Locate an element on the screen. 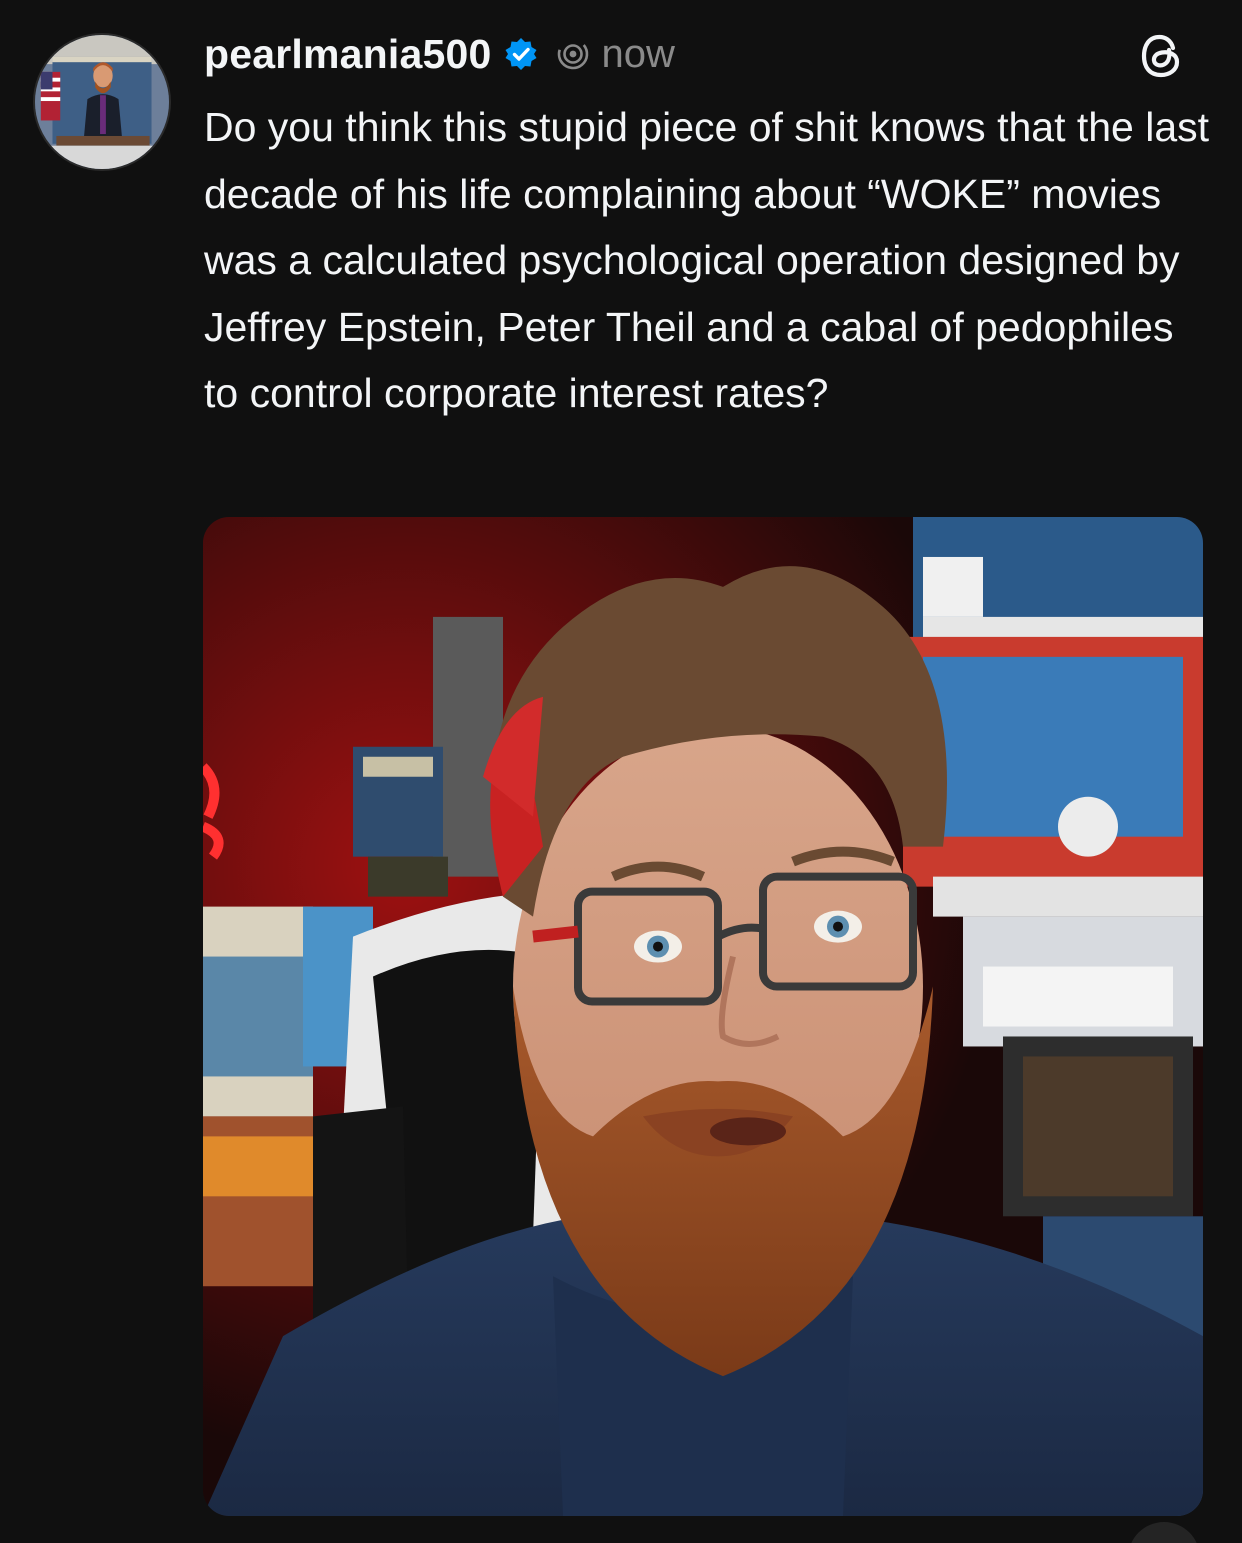  threads-logo-icon is located at coordinates (1162, 56).